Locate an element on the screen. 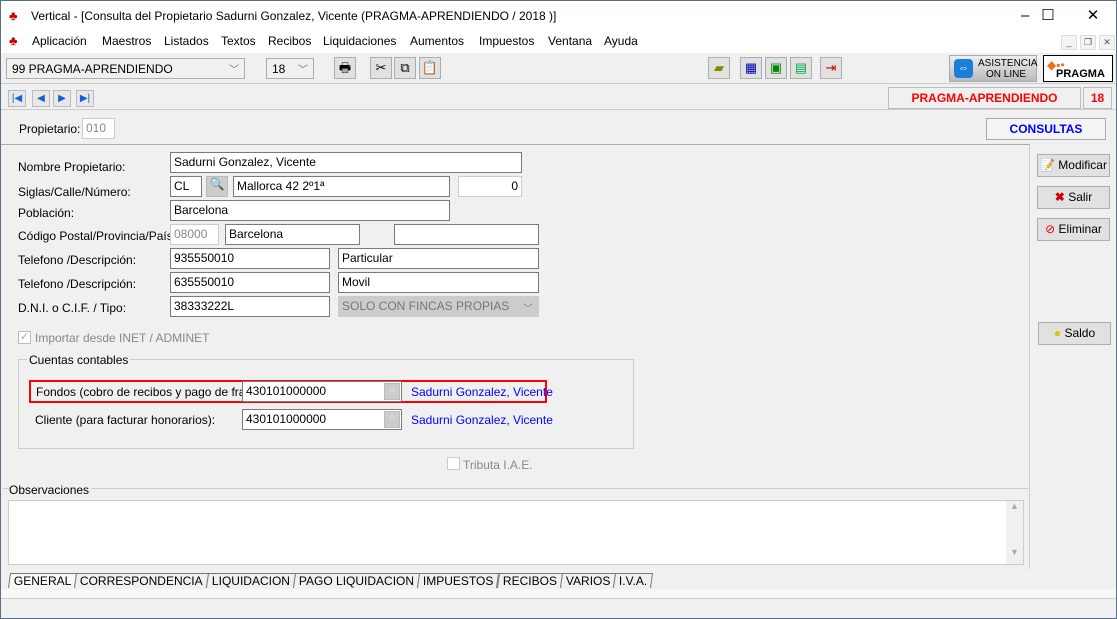  iae-label: Tributa I.A.E. is located at coordinates (498, 465).